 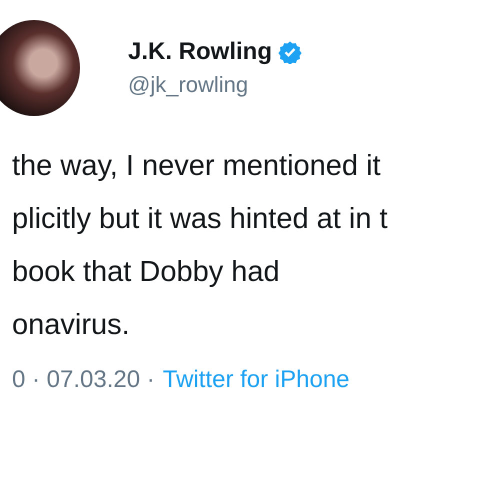 I want to click on author-name: J.K. Rowling, so click(x=200, y=52).